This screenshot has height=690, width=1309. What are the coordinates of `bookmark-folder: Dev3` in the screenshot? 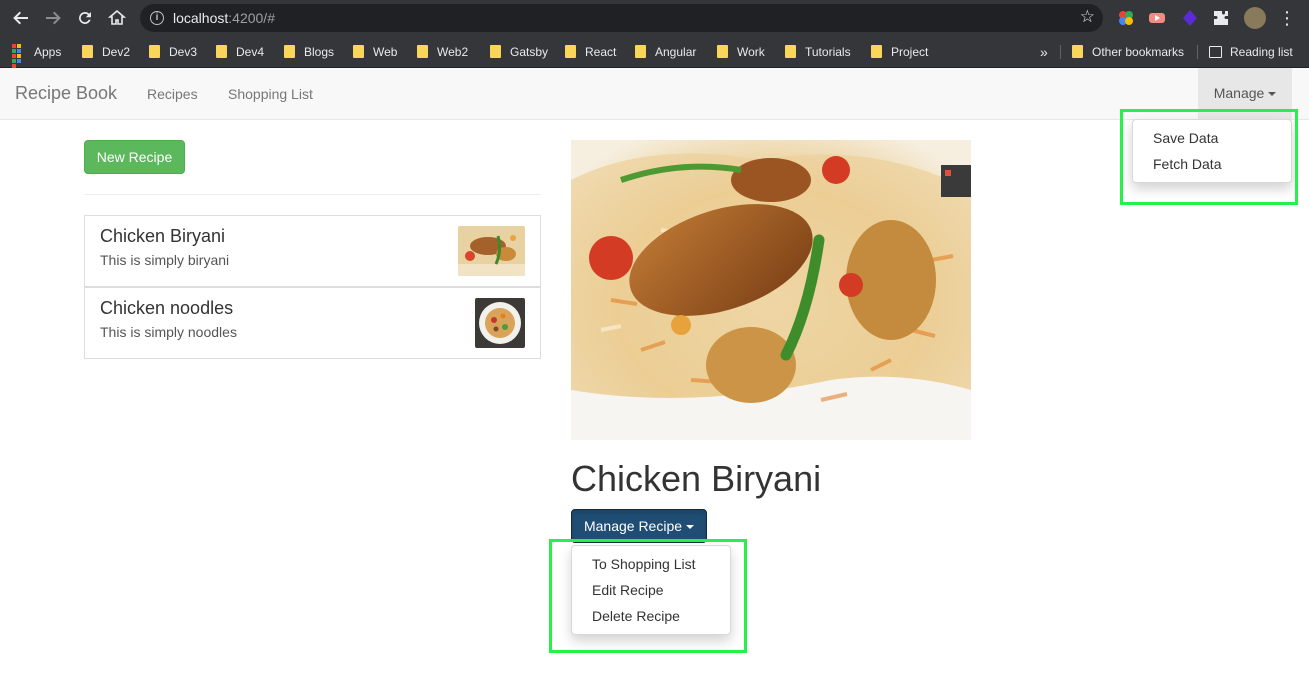 It's located at (173, 52).